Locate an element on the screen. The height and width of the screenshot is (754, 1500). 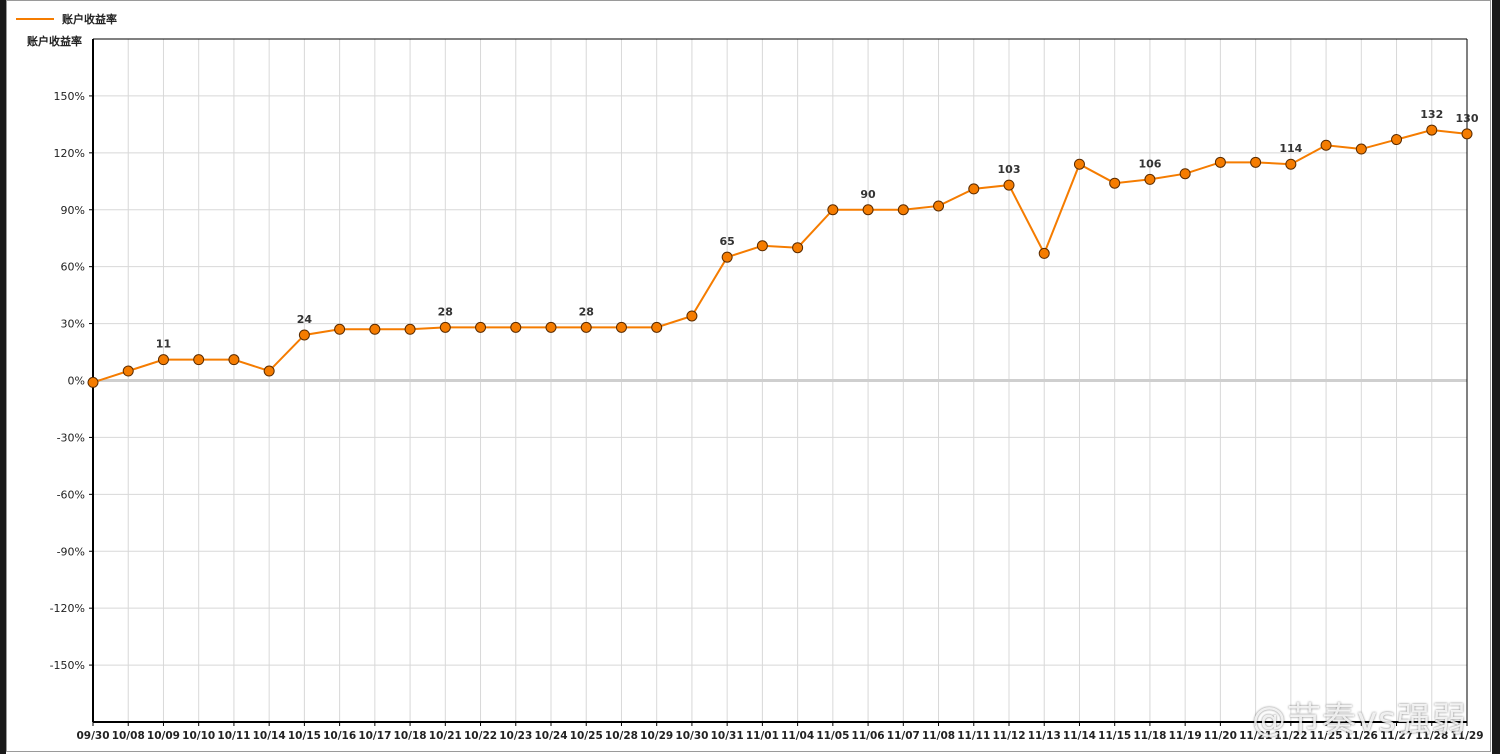
x-tick-label: 11/07 is located at coordinates (903, 736).